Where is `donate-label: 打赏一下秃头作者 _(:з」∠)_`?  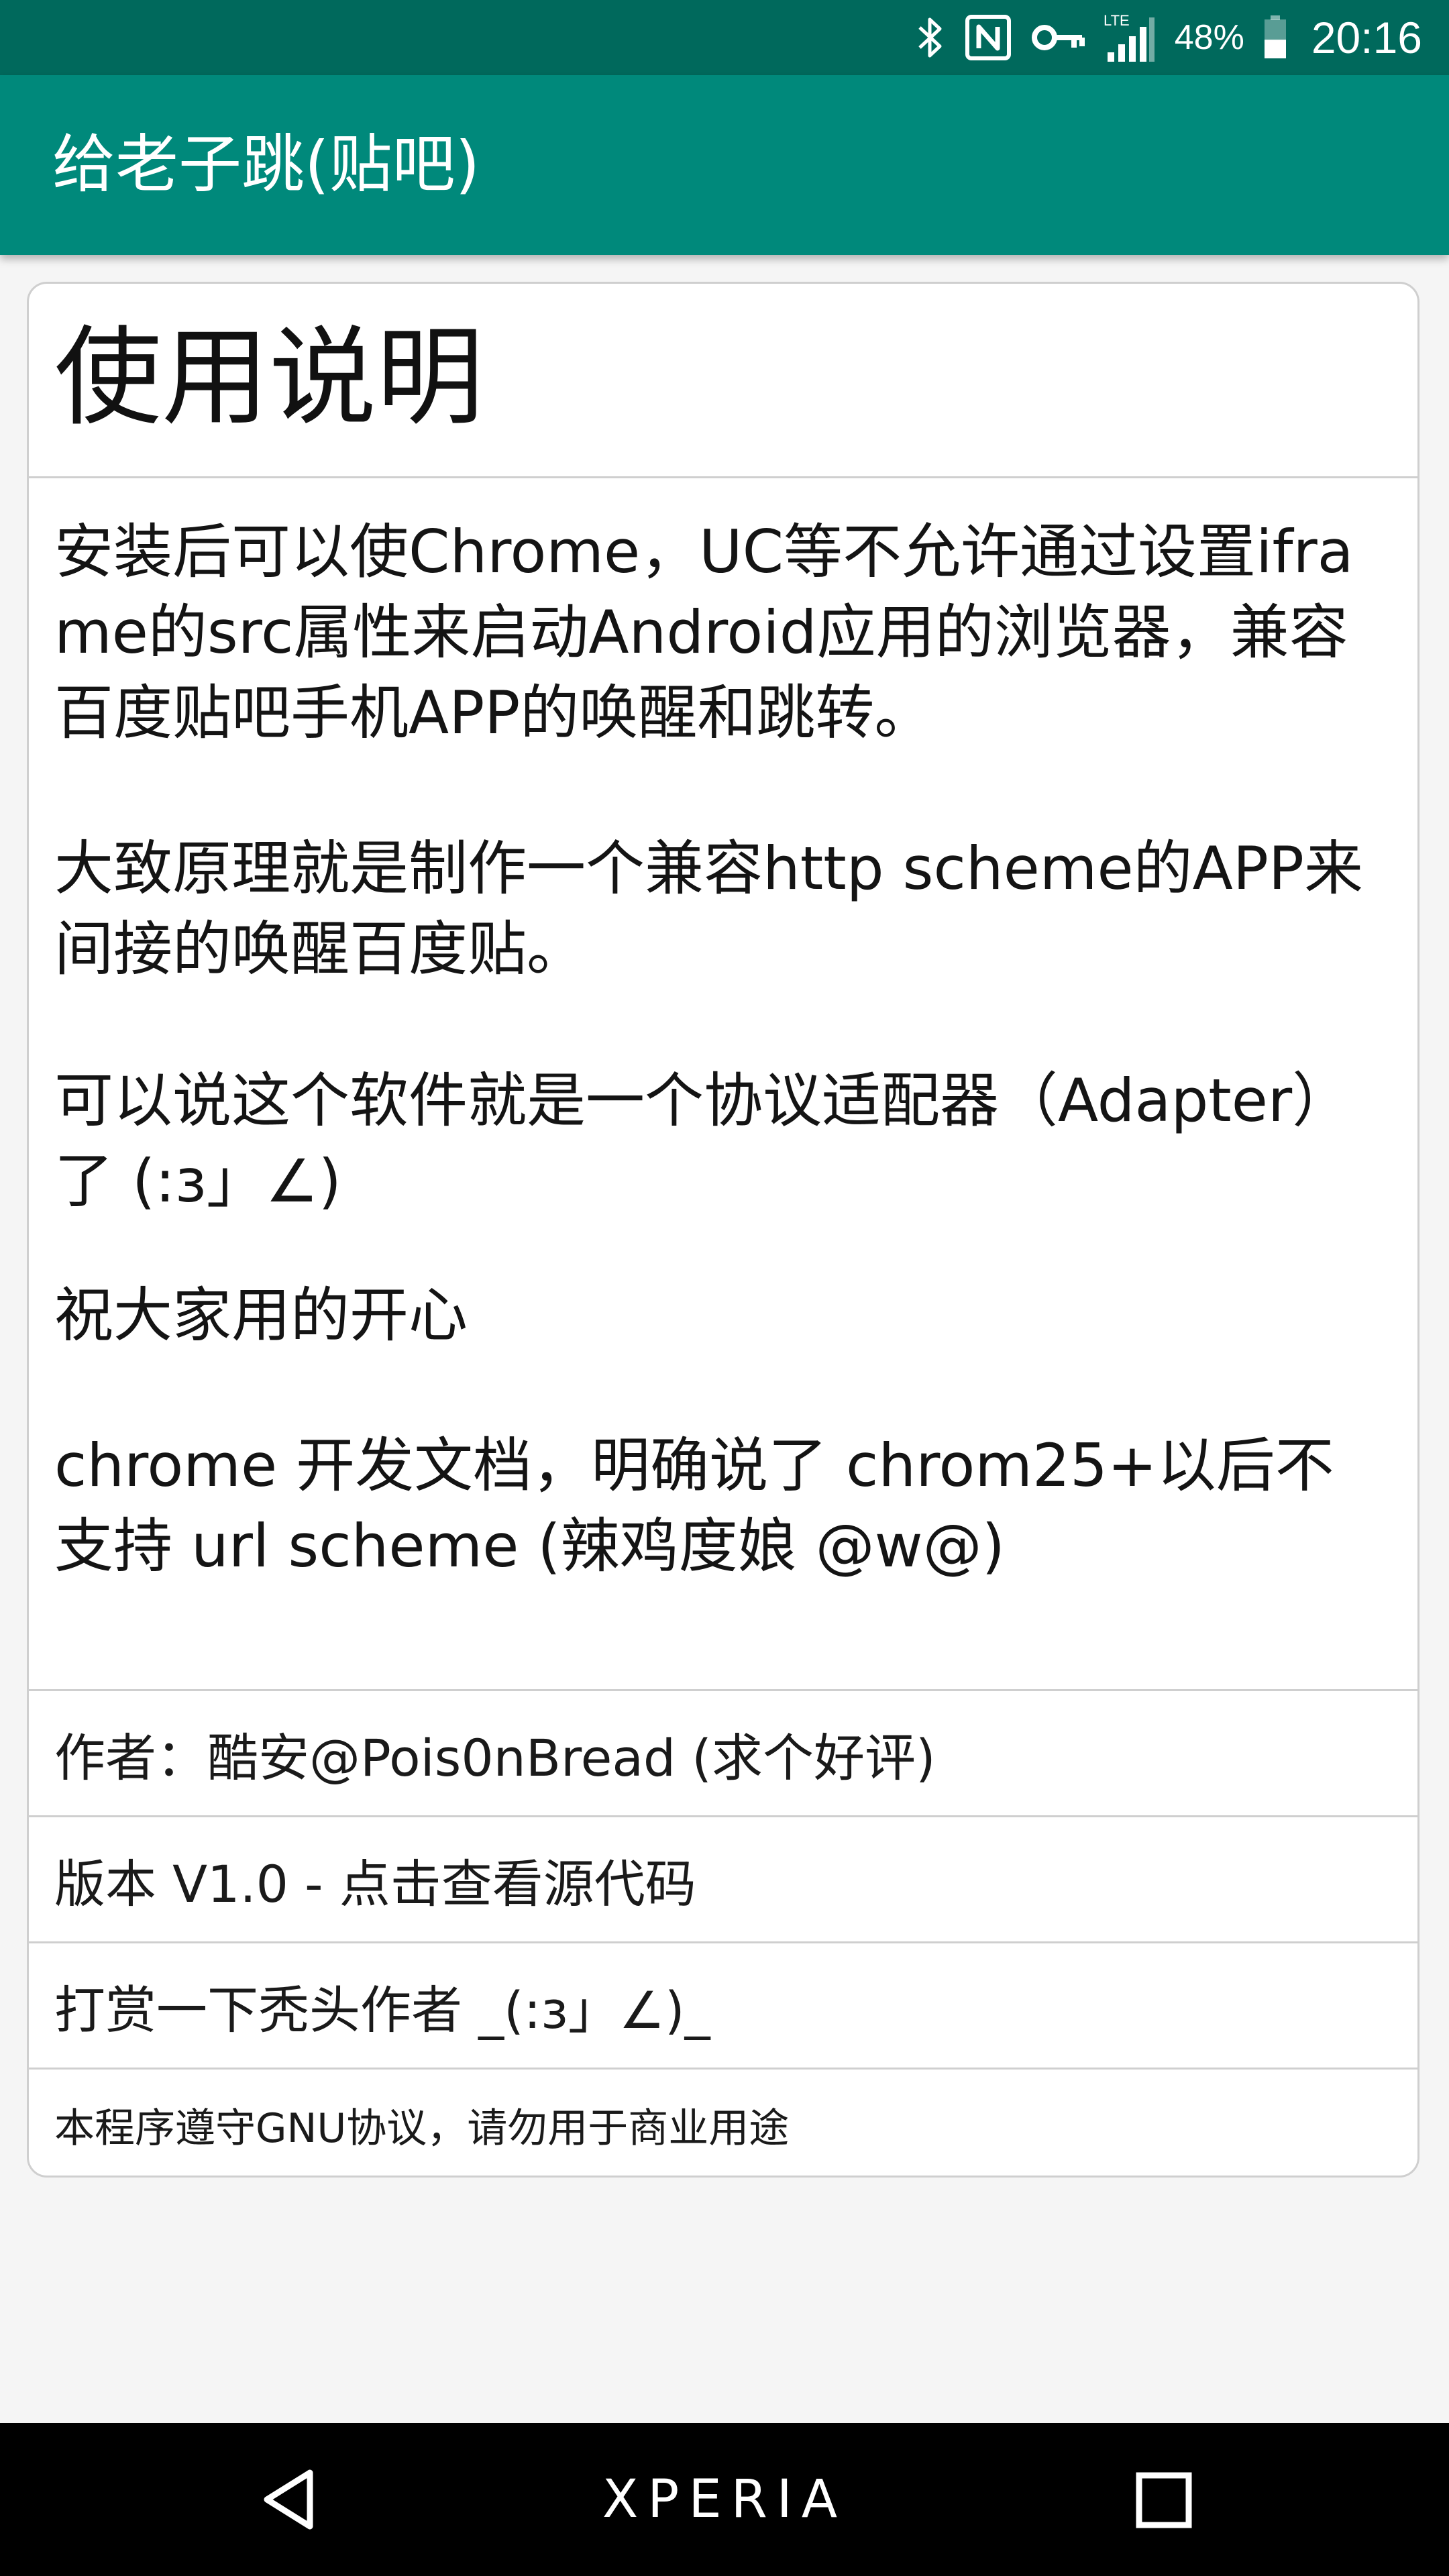
donate-label: 打赏一下秃头作者 _(:з」∠)_ is located at coordinates (382, 2010).